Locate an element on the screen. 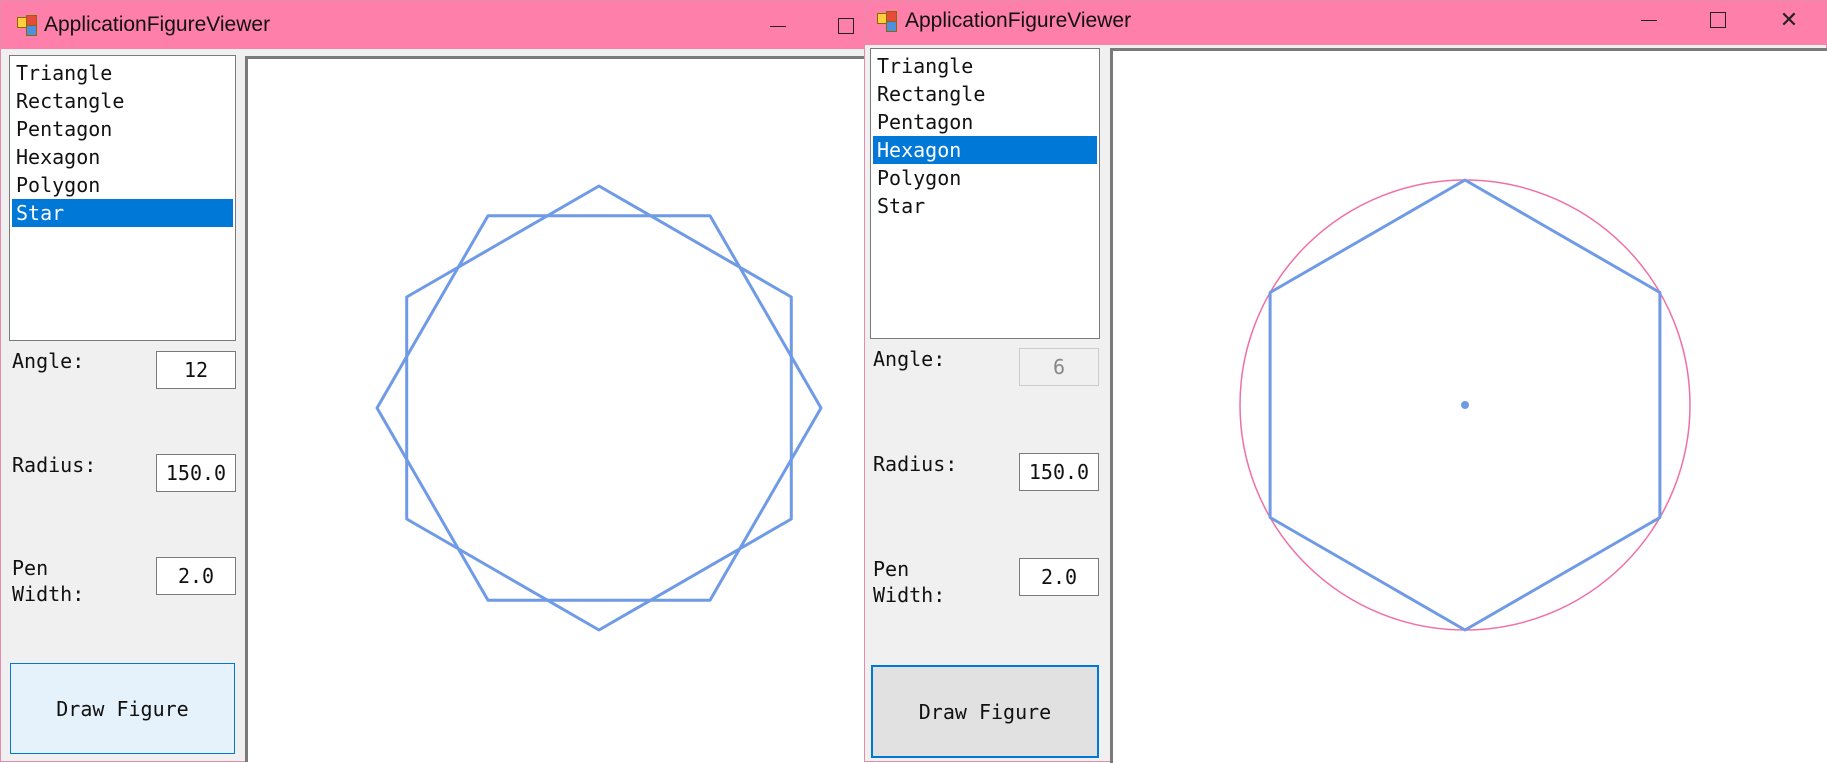  center-point is located at coordinates (1465, 405).